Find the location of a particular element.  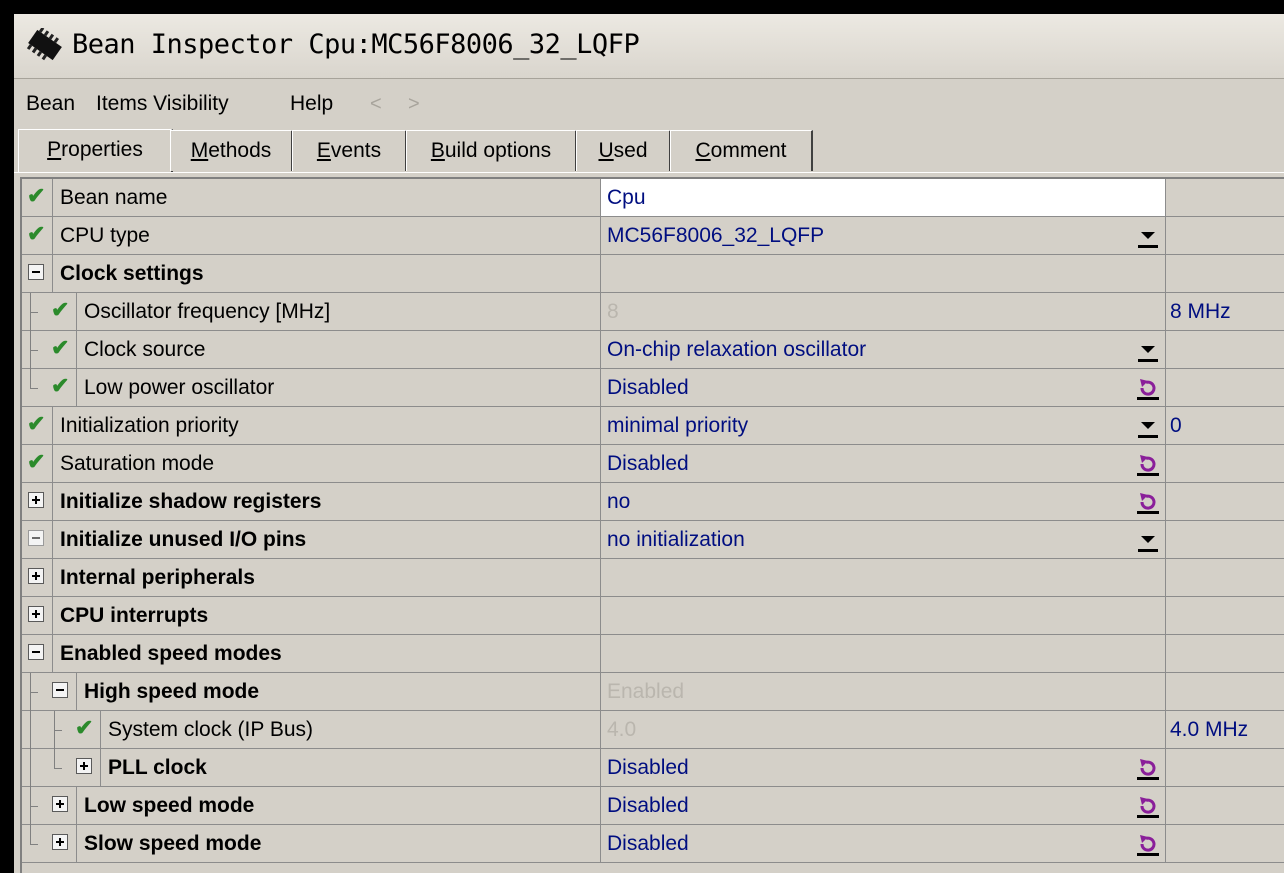

property-row-saturation-mode: ✔ Saturation mode Disabled is located at coordinates (653, 464).